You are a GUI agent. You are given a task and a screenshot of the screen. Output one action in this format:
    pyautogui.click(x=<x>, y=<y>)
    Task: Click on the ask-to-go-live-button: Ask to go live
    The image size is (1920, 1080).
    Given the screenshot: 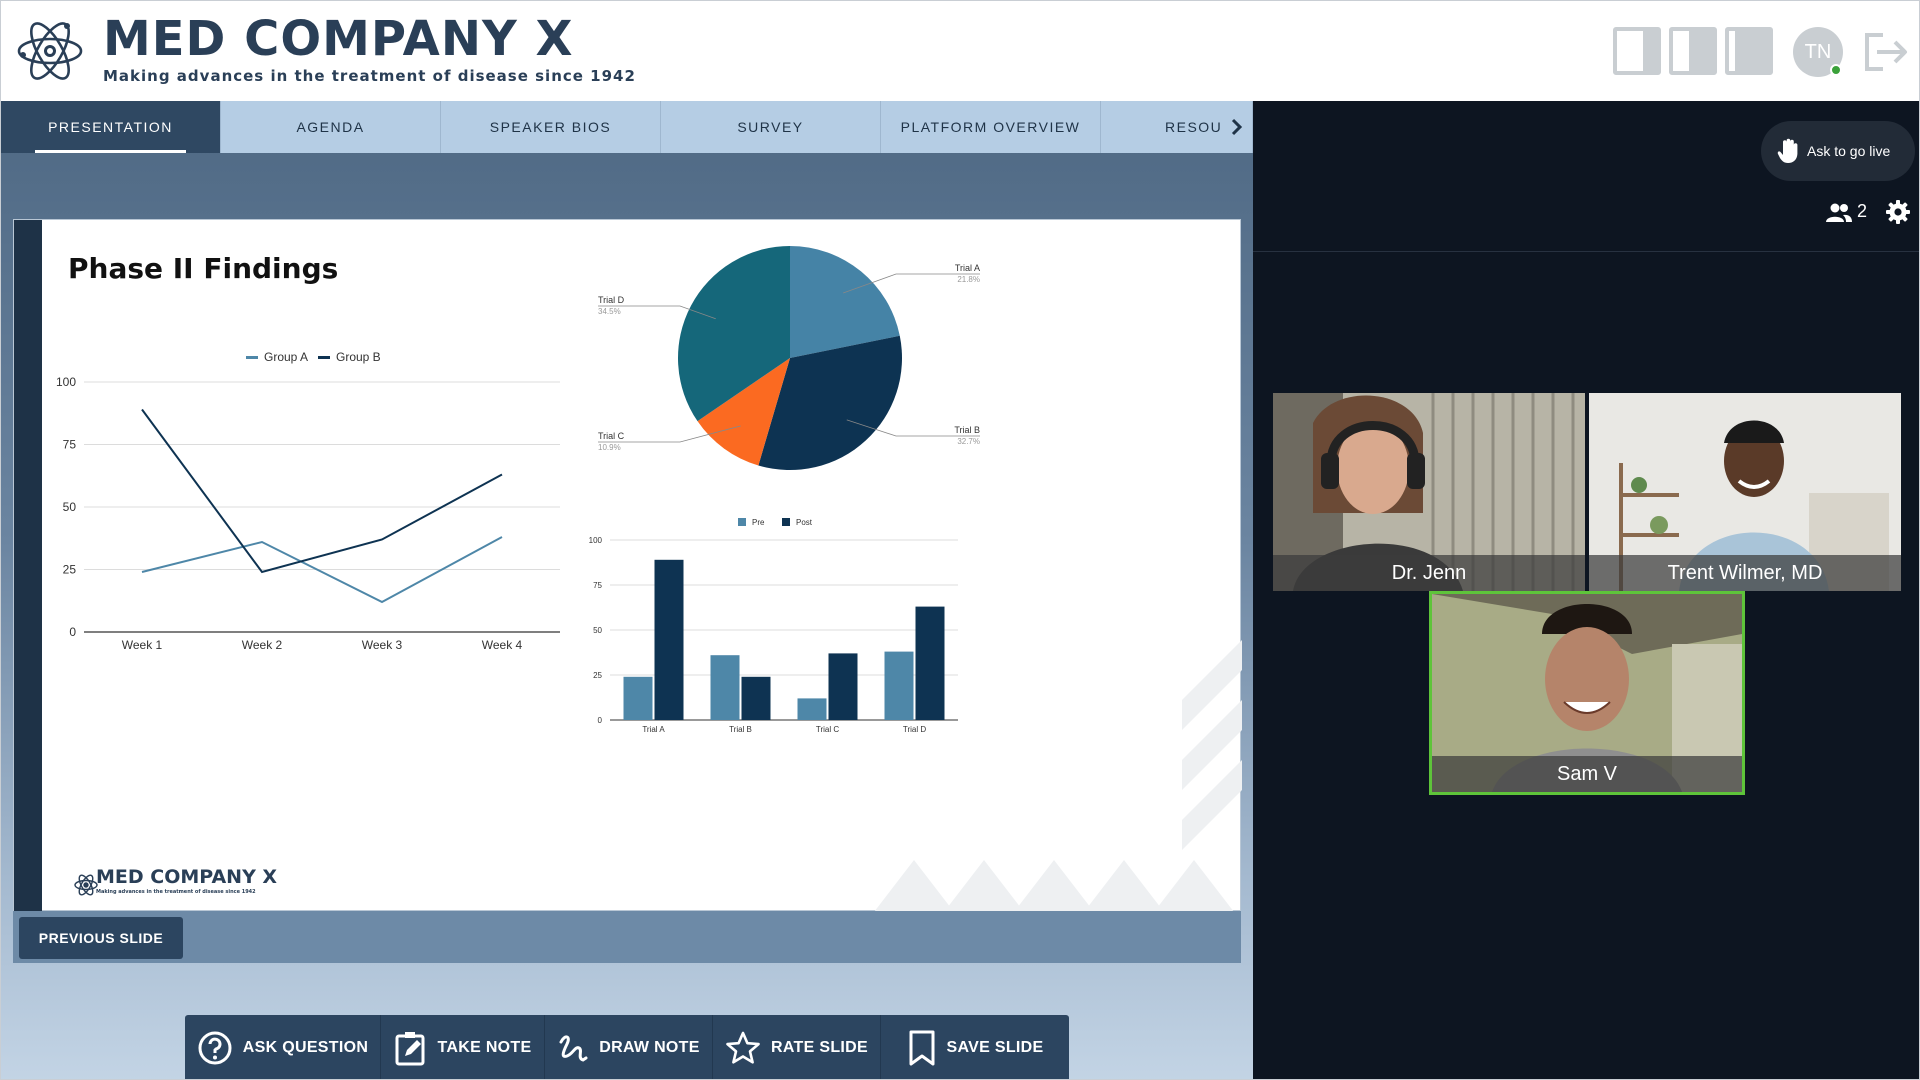 What is the action you would take?
    pyautogui.click(x=1838, y=151)
    